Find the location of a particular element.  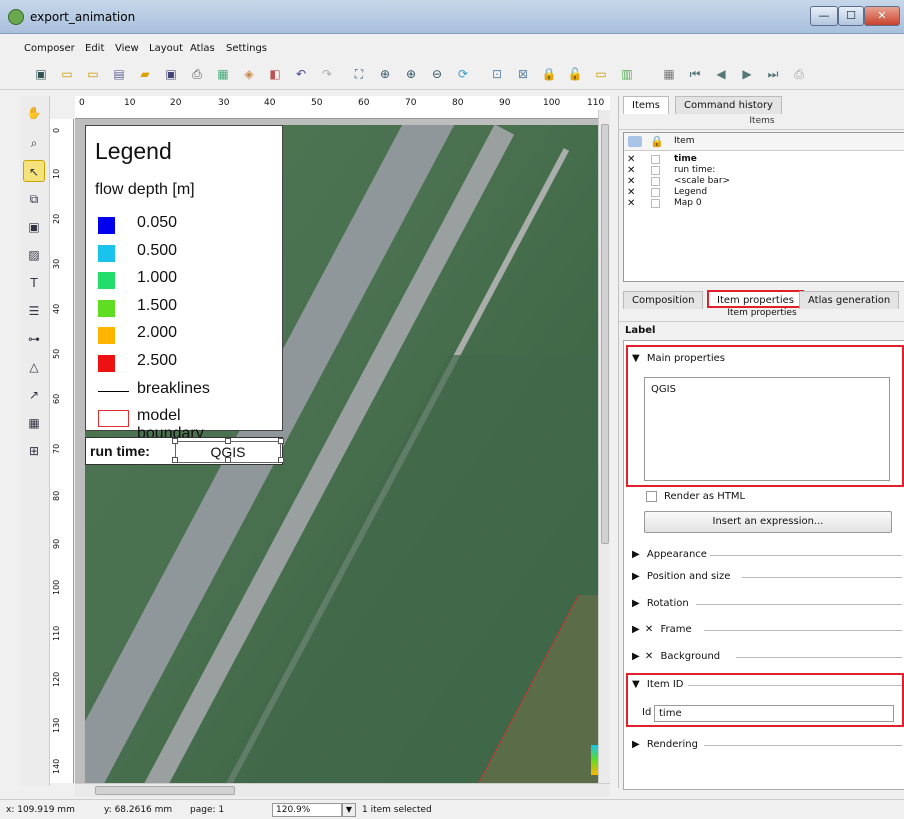

save-template-icon: ▣ is located at coordinates (171, 74).